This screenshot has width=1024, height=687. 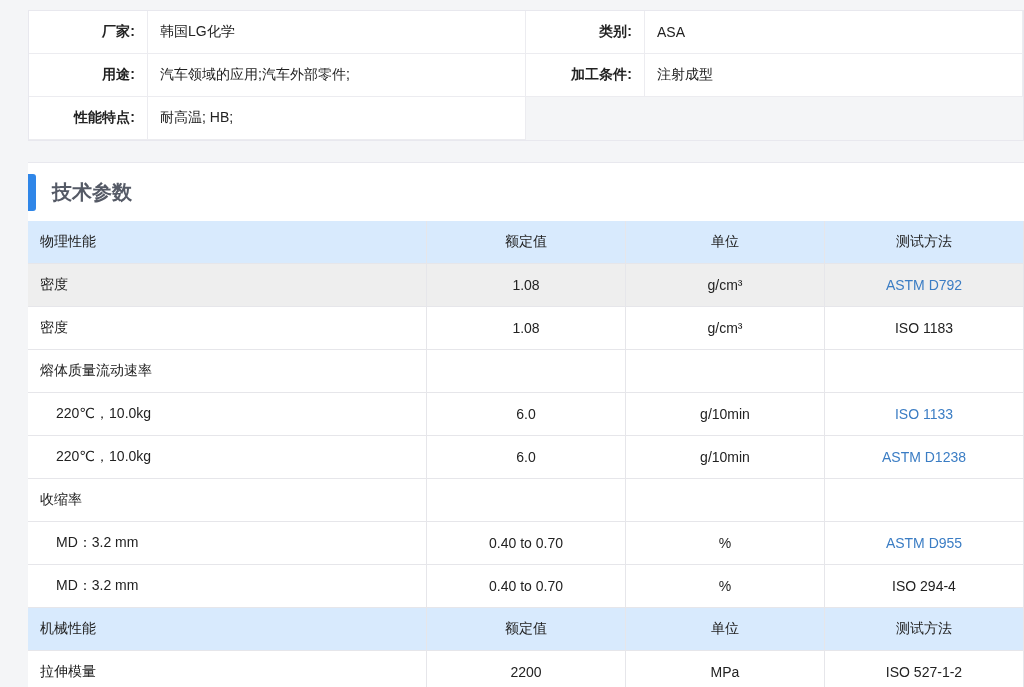 I want to click on section-title: 技术参数, so click(x=92, y=192).